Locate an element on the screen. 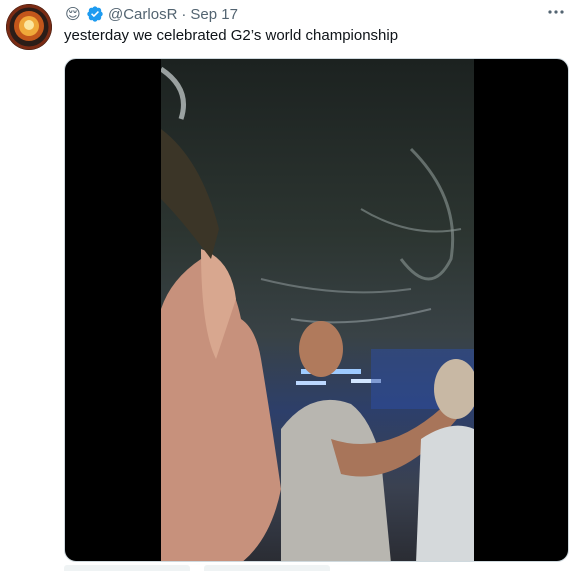  author-handle: @CarlosR is located at coordinates (142, 14).